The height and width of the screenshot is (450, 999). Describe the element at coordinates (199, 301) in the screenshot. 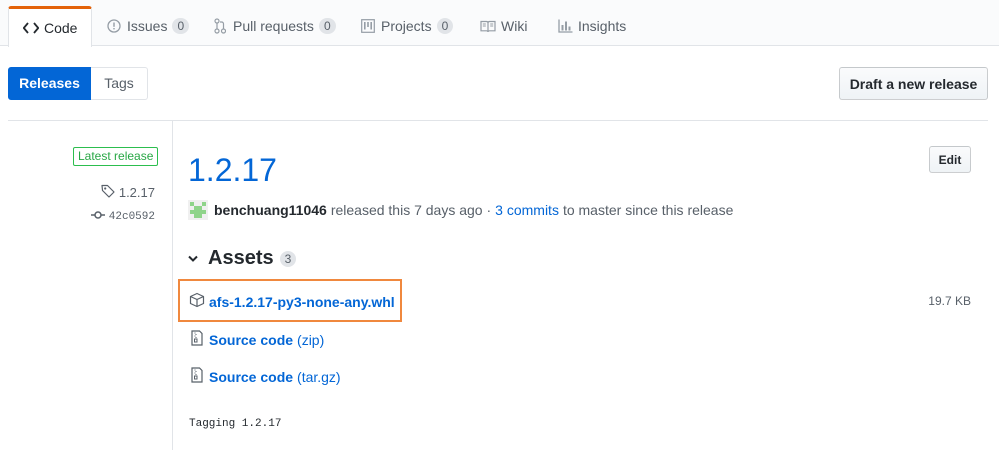

I see `package-icon` at that location.